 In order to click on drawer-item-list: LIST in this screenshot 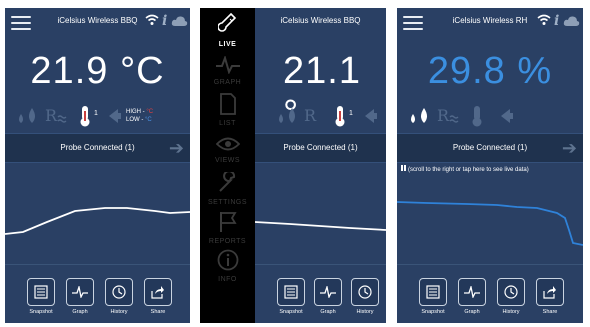, I will do `click(227, 110)`.